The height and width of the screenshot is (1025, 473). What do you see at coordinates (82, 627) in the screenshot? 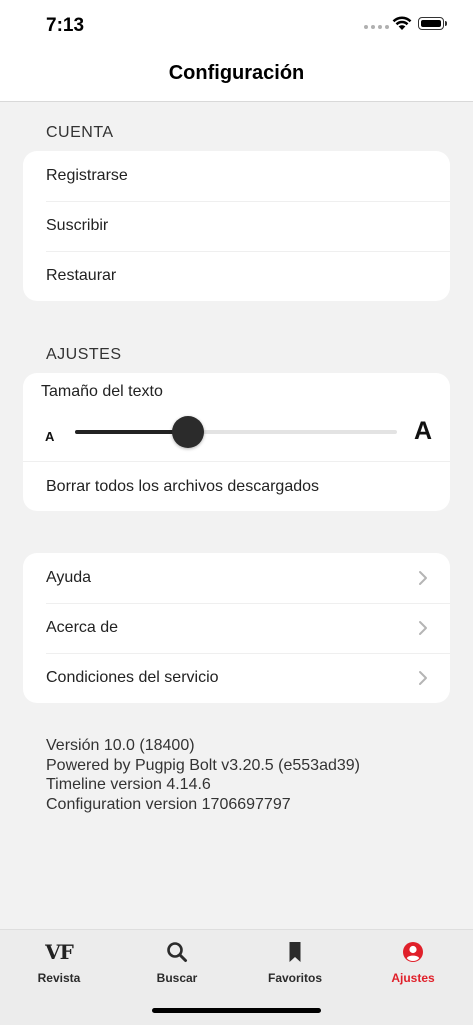
I see `about-label: Acerca de` at bounding box center [82, 627].